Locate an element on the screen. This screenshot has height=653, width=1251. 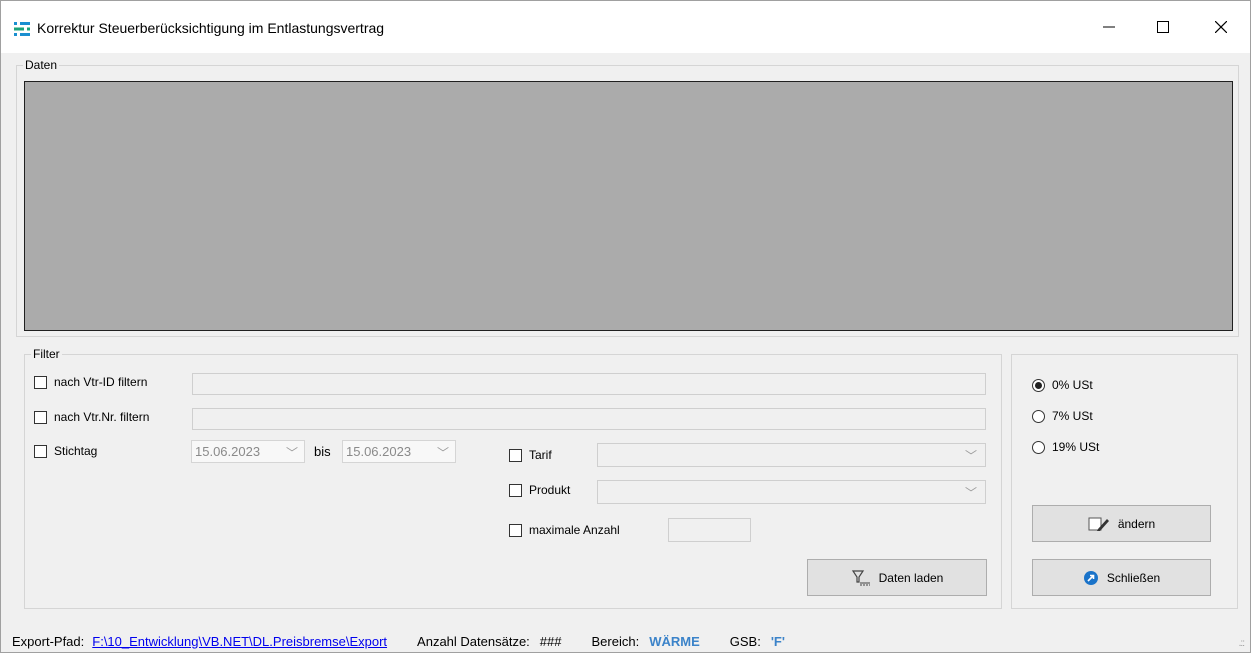
close-icon is located at coordinates (1221, 27).